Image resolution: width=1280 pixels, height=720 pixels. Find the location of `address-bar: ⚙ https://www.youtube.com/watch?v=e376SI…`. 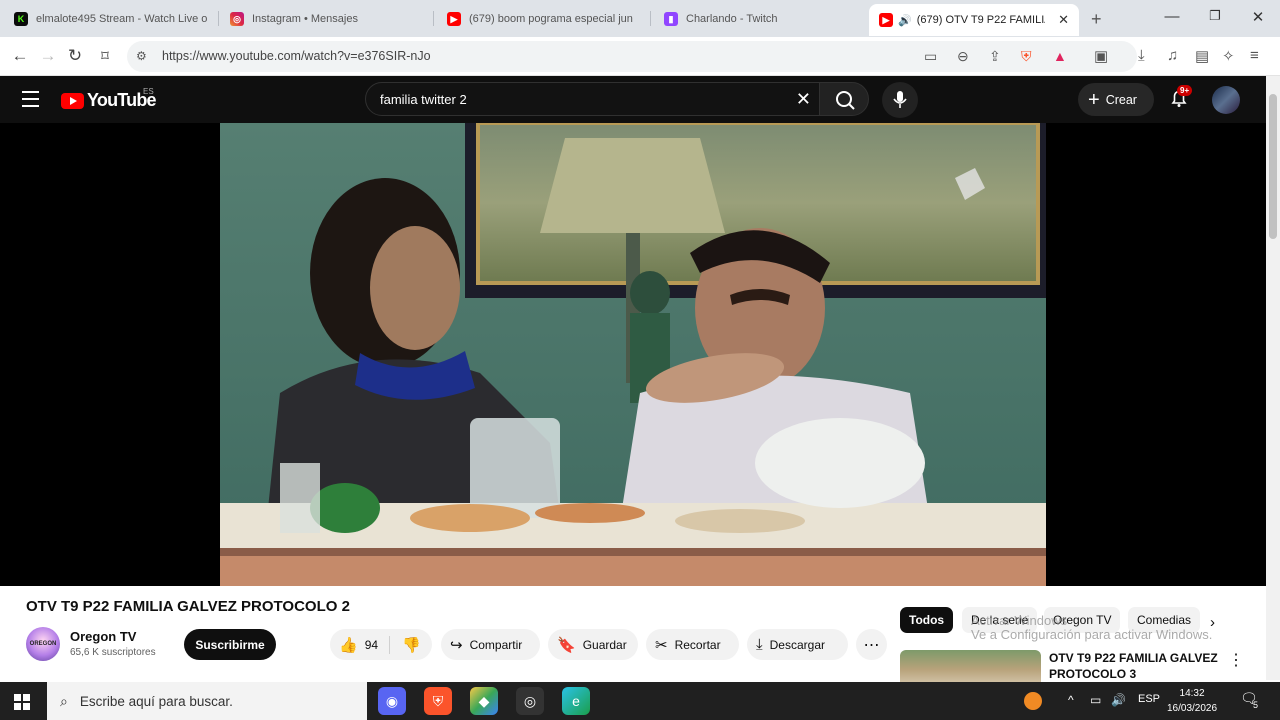

address-bar: ⚙ https://www.youtube.com/watch?v=e376SI… is located at coordinates (632, 56).